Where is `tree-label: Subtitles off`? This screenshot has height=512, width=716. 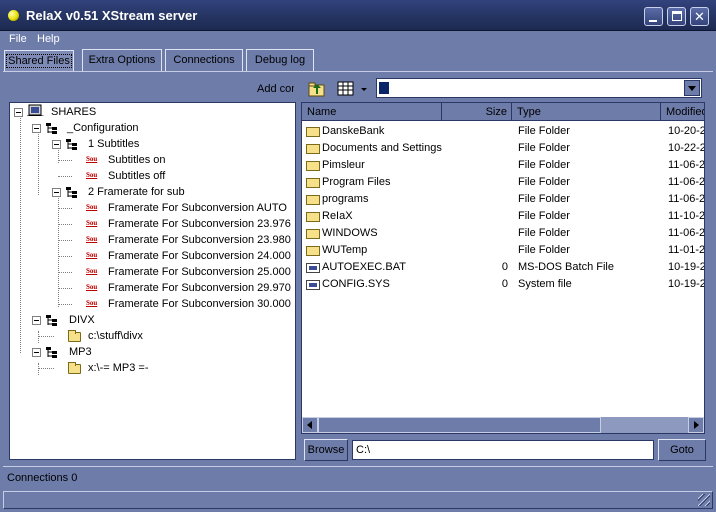 tree-label: Subtitles off is located at coordinates (137, 176).